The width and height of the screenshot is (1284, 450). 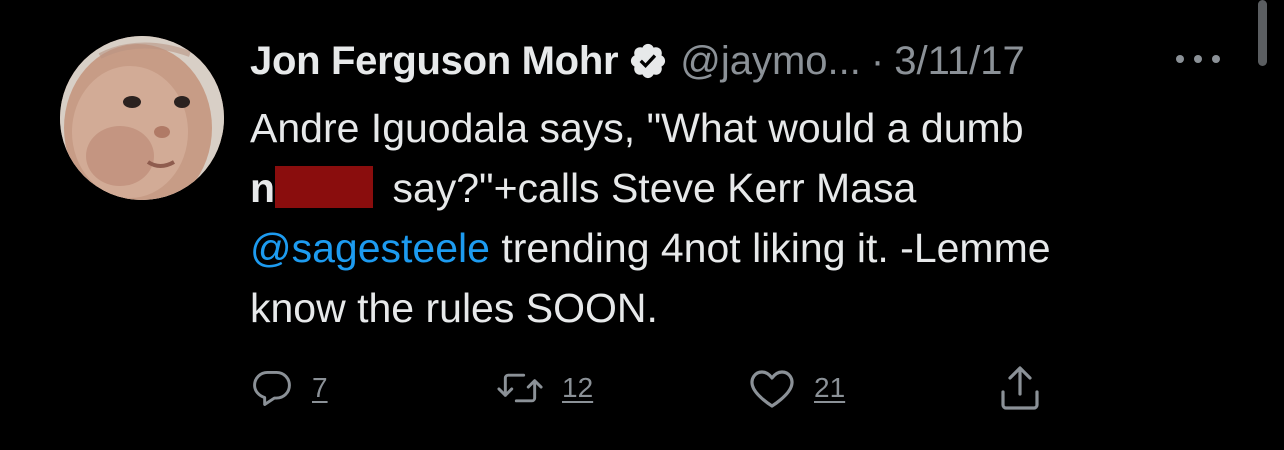 What do you see at coordinates (324, 187) in the screenshot?
I see `redaction-box` at bounding box center [324, 187].